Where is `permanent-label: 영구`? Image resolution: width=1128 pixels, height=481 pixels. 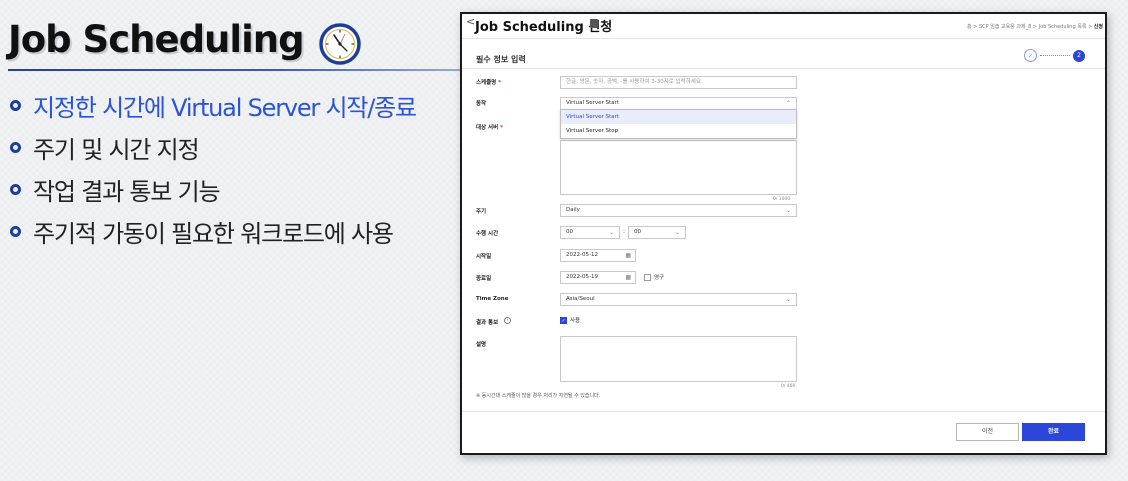
permanent-label: 영구 is located at coordinates (659, 278).